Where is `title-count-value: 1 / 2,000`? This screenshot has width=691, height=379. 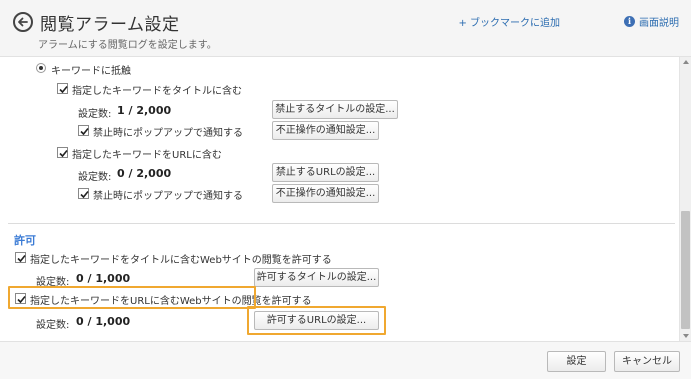 title-count-value: 1 / 2,000 is located at coordinates (144, 110).